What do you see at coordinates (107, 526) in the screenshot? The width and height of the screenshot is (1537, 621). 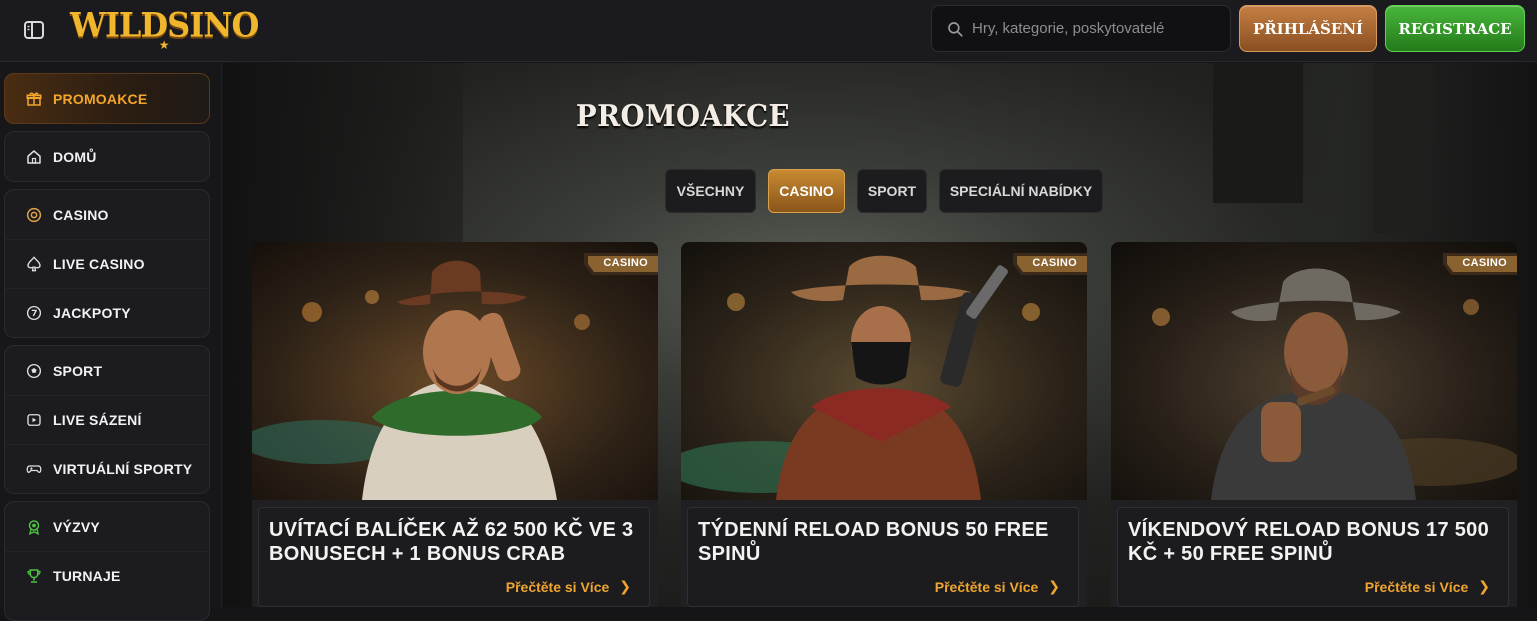 I see `sidebar-item-vyzvy: VÝZVY` at bounding box center [107, 526].